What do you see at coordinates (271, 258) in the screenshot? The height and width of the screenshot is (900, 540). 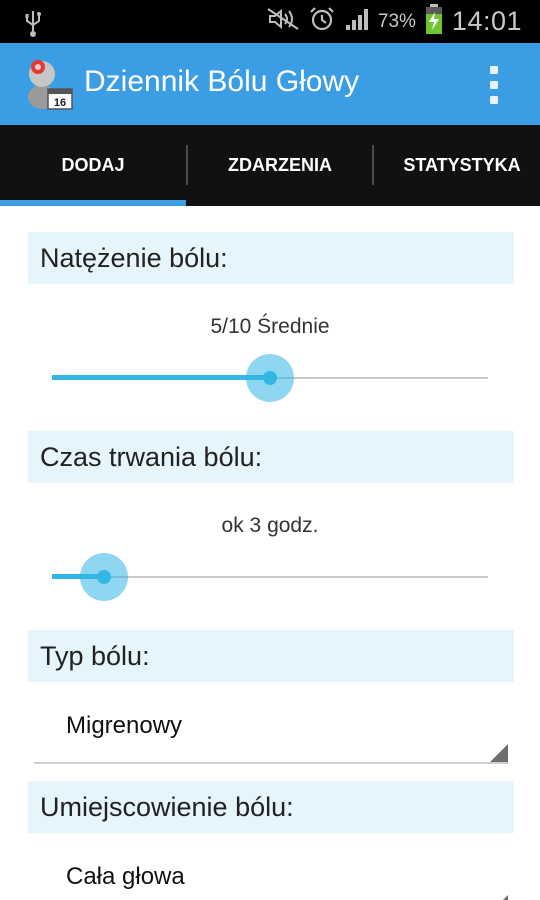 I see `intensity-header: Natężenie bólu:` at bounding box center [271, 258].